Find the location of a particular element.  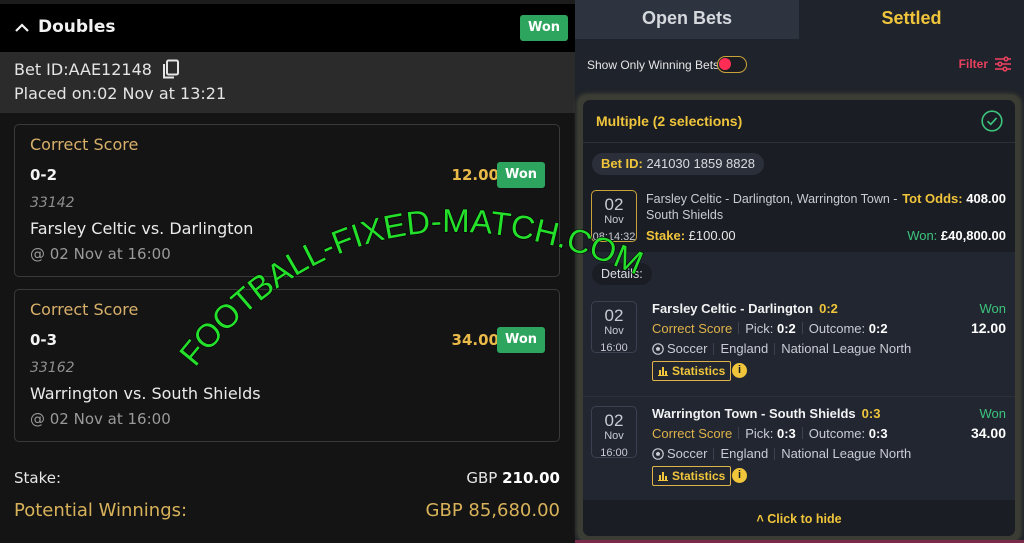

bet-id-label: Bet ID: is located at coordinates (622, 163).